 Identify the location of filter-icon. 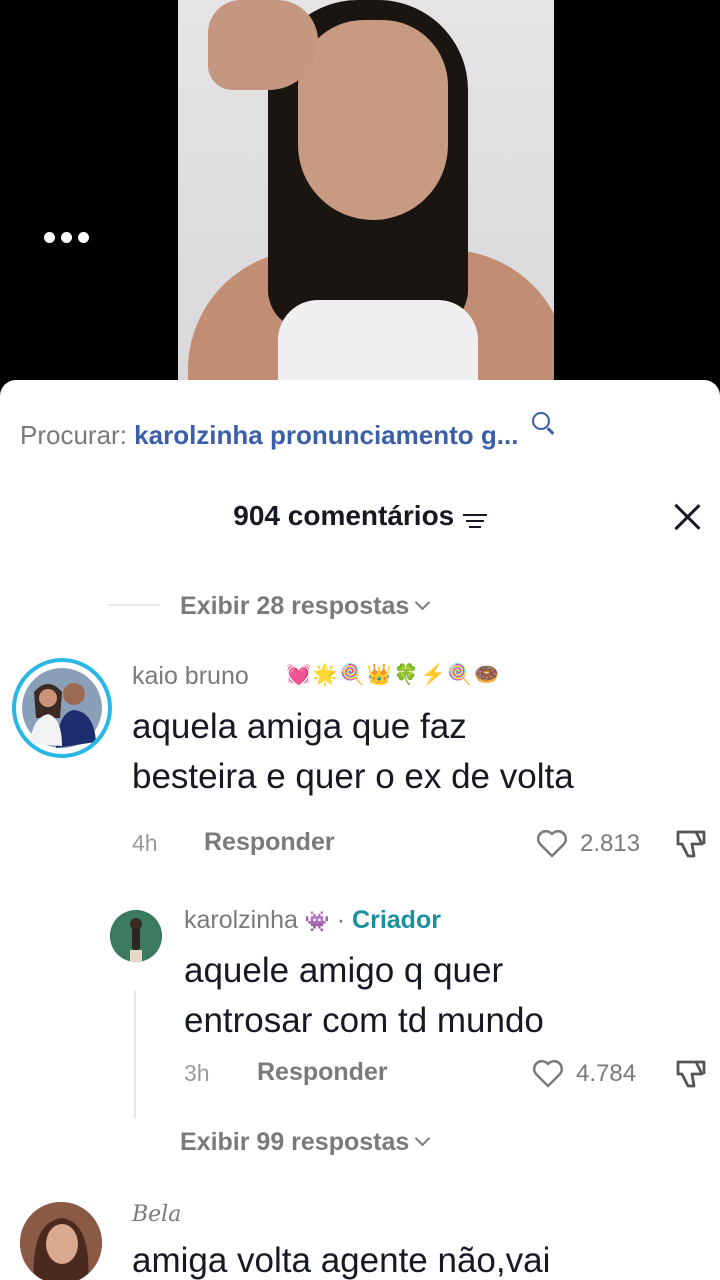
(474, 521).